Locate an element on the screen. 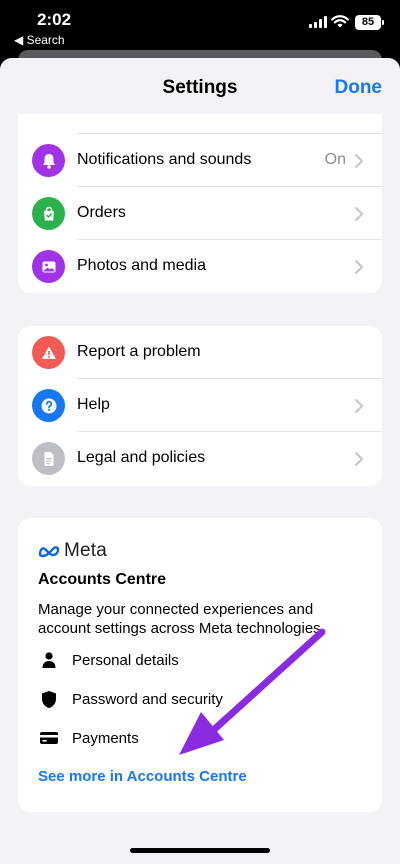 The width and height of the screenshot is (400, 864). status-time: 2:02 is located at coordinates (54, 19).